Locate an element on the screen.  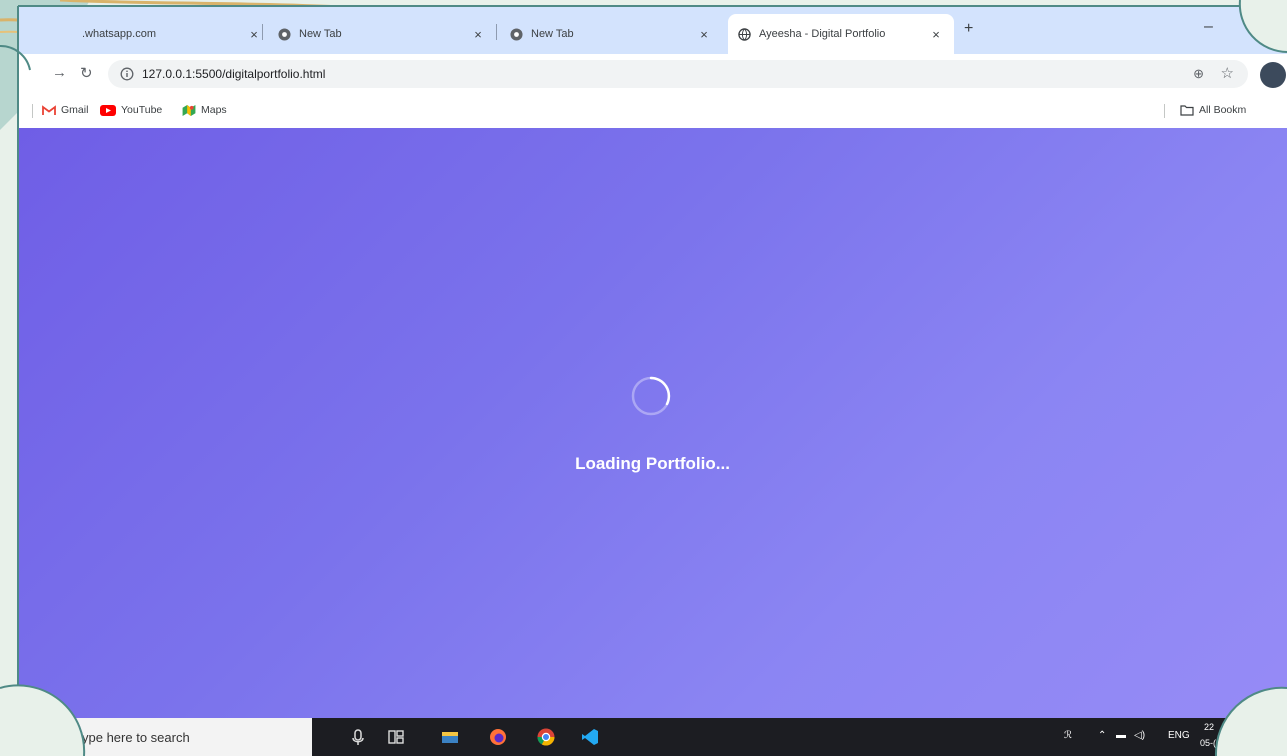
clock-date: 05-( is located at coordinates (1208, 743).